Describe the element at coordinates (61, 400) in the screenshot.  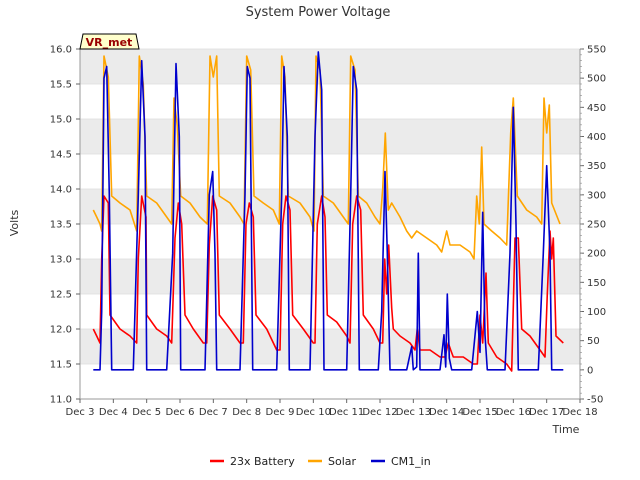
I see `y-left-tick-label: 11.0` at that location.